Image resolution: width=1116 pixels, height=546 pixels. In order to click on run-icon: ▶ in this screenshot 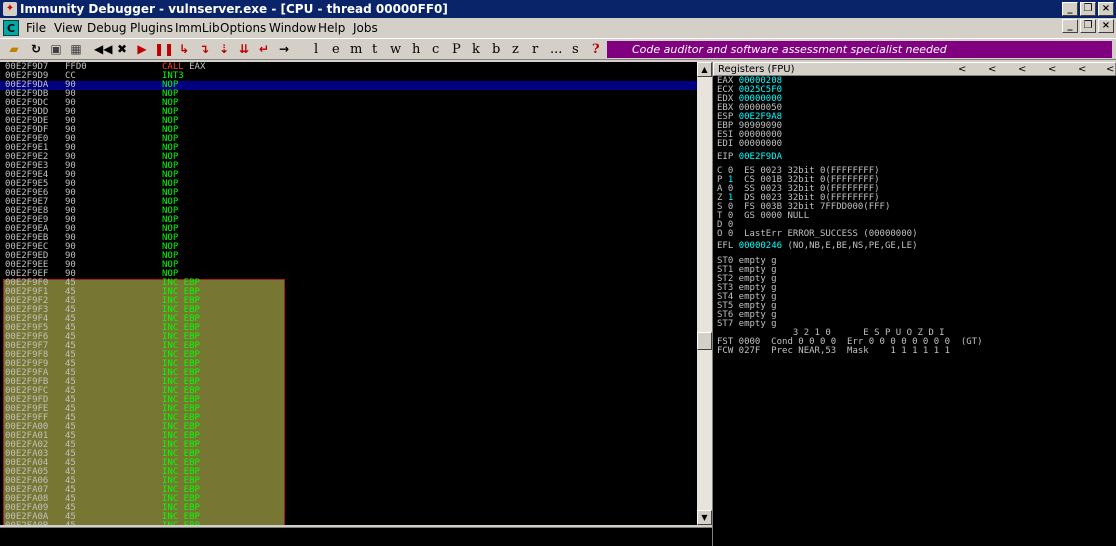, I will do `click(142, 49)`.